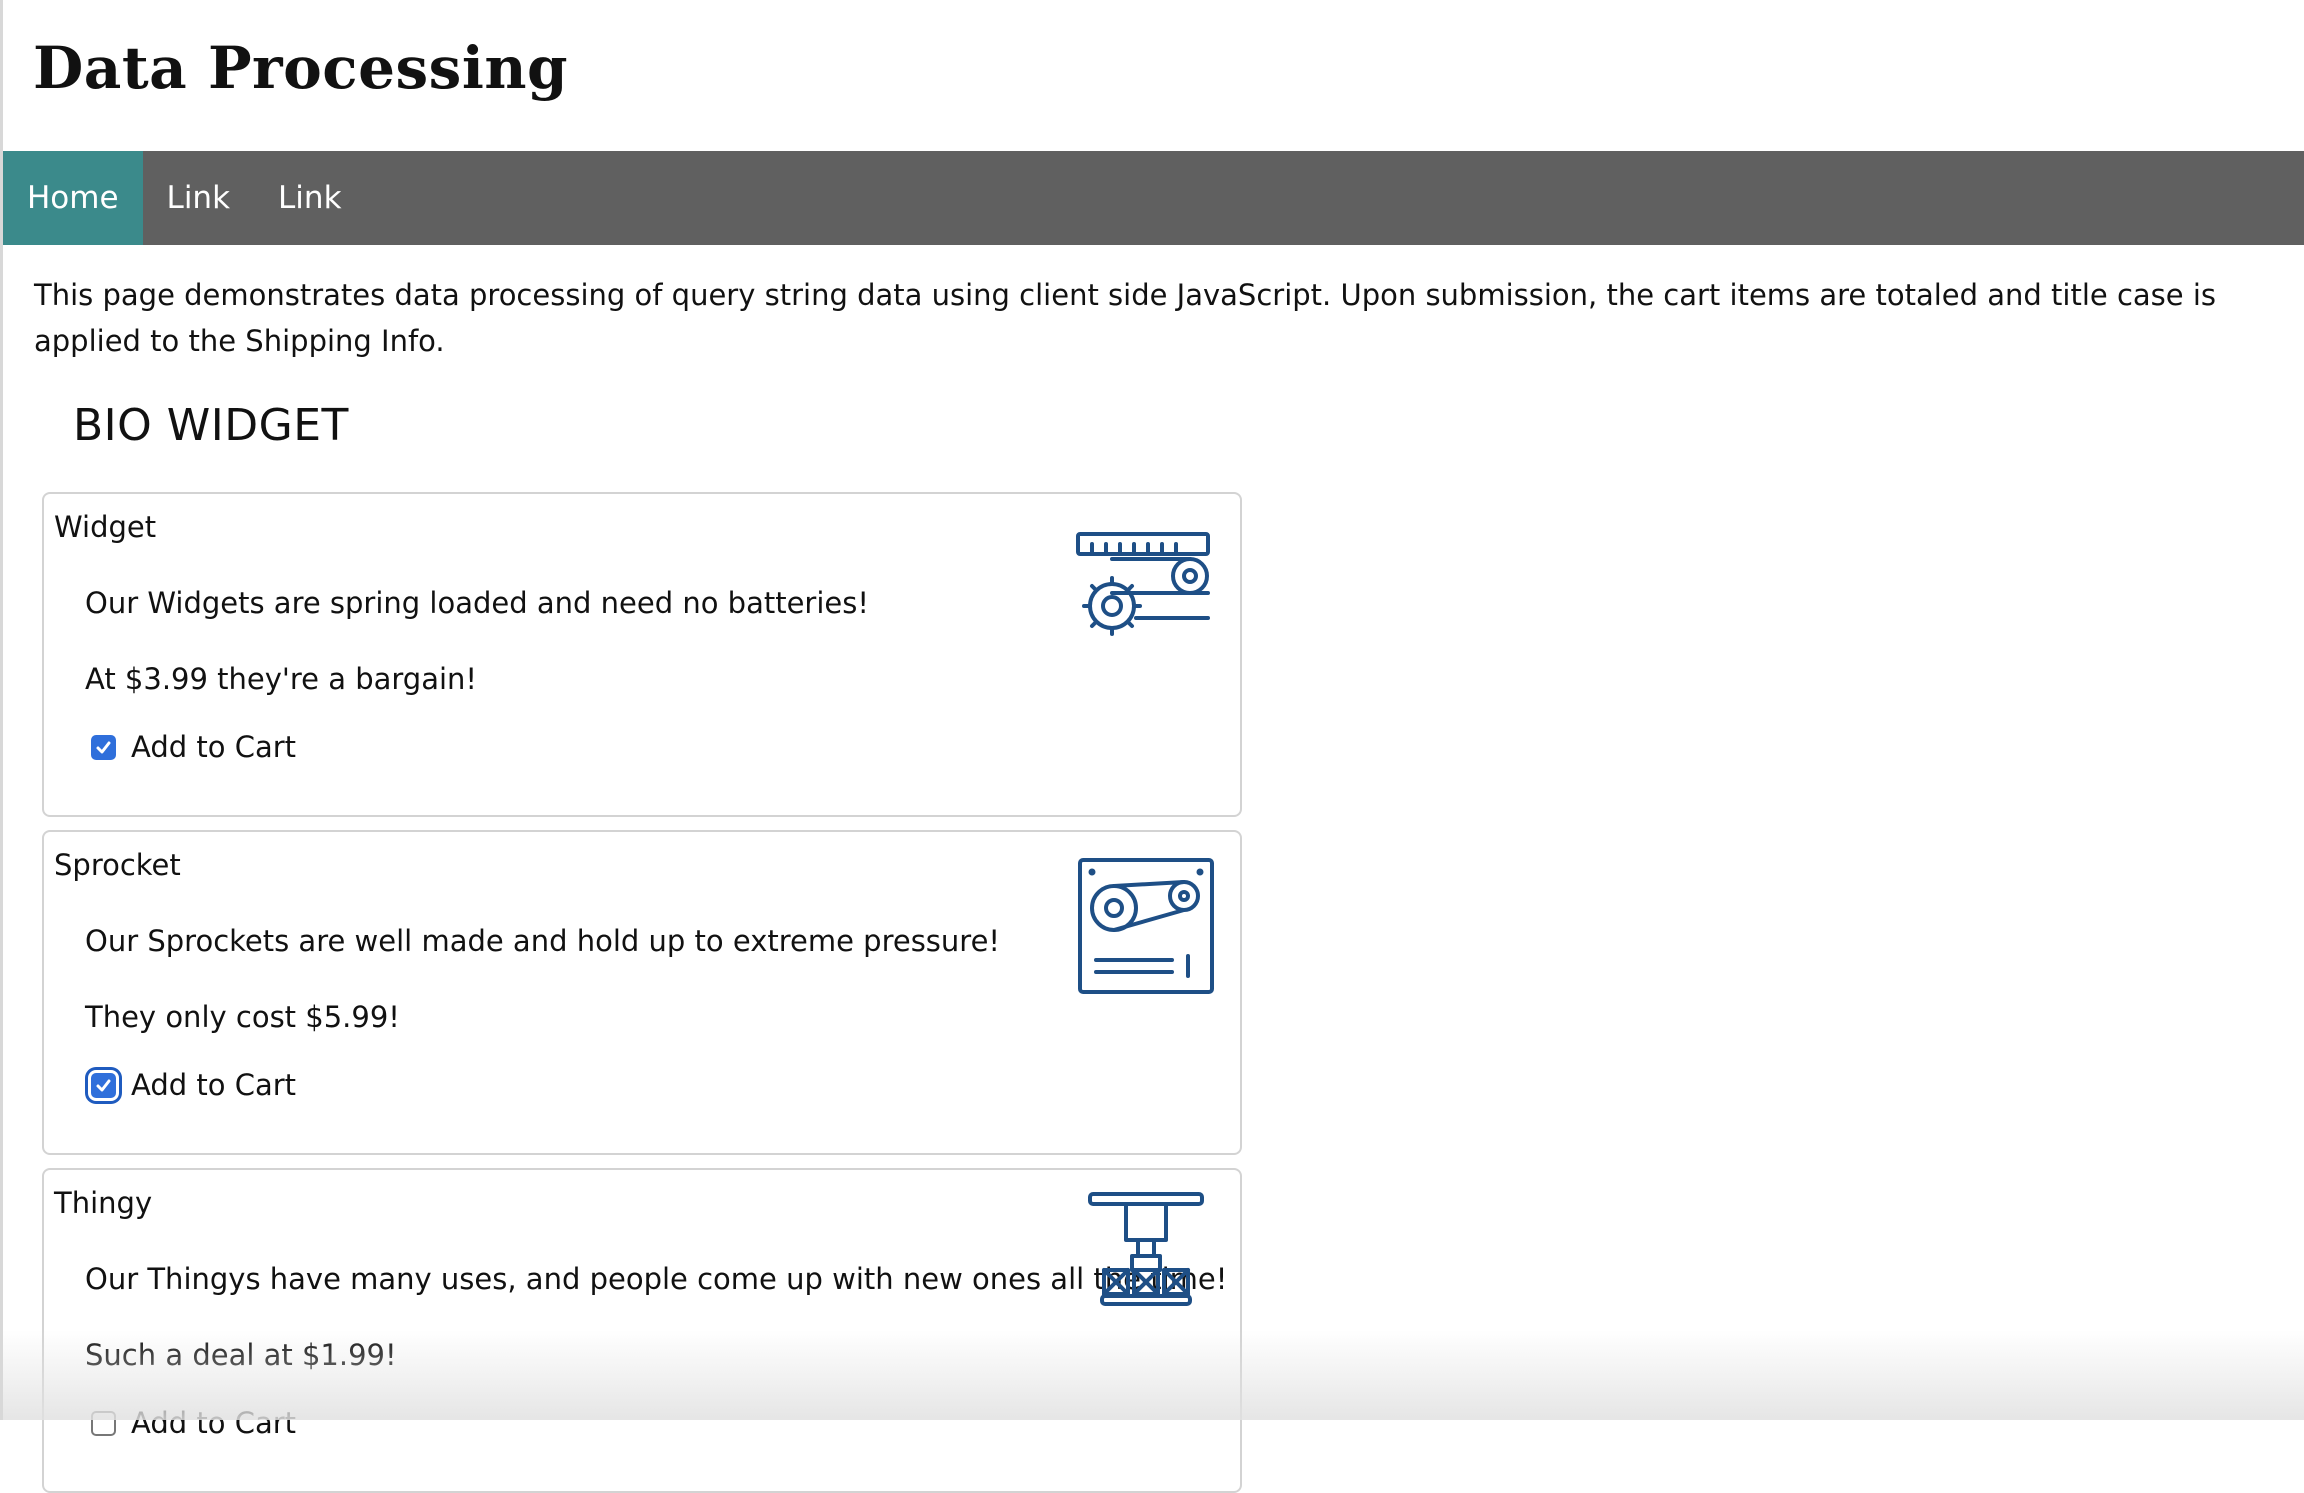 The image size is (2304, 1493). What do you see at coordinates (105, 527) in the screenshot?
I see `product-name: Widget` at bounding box center [105, 527].